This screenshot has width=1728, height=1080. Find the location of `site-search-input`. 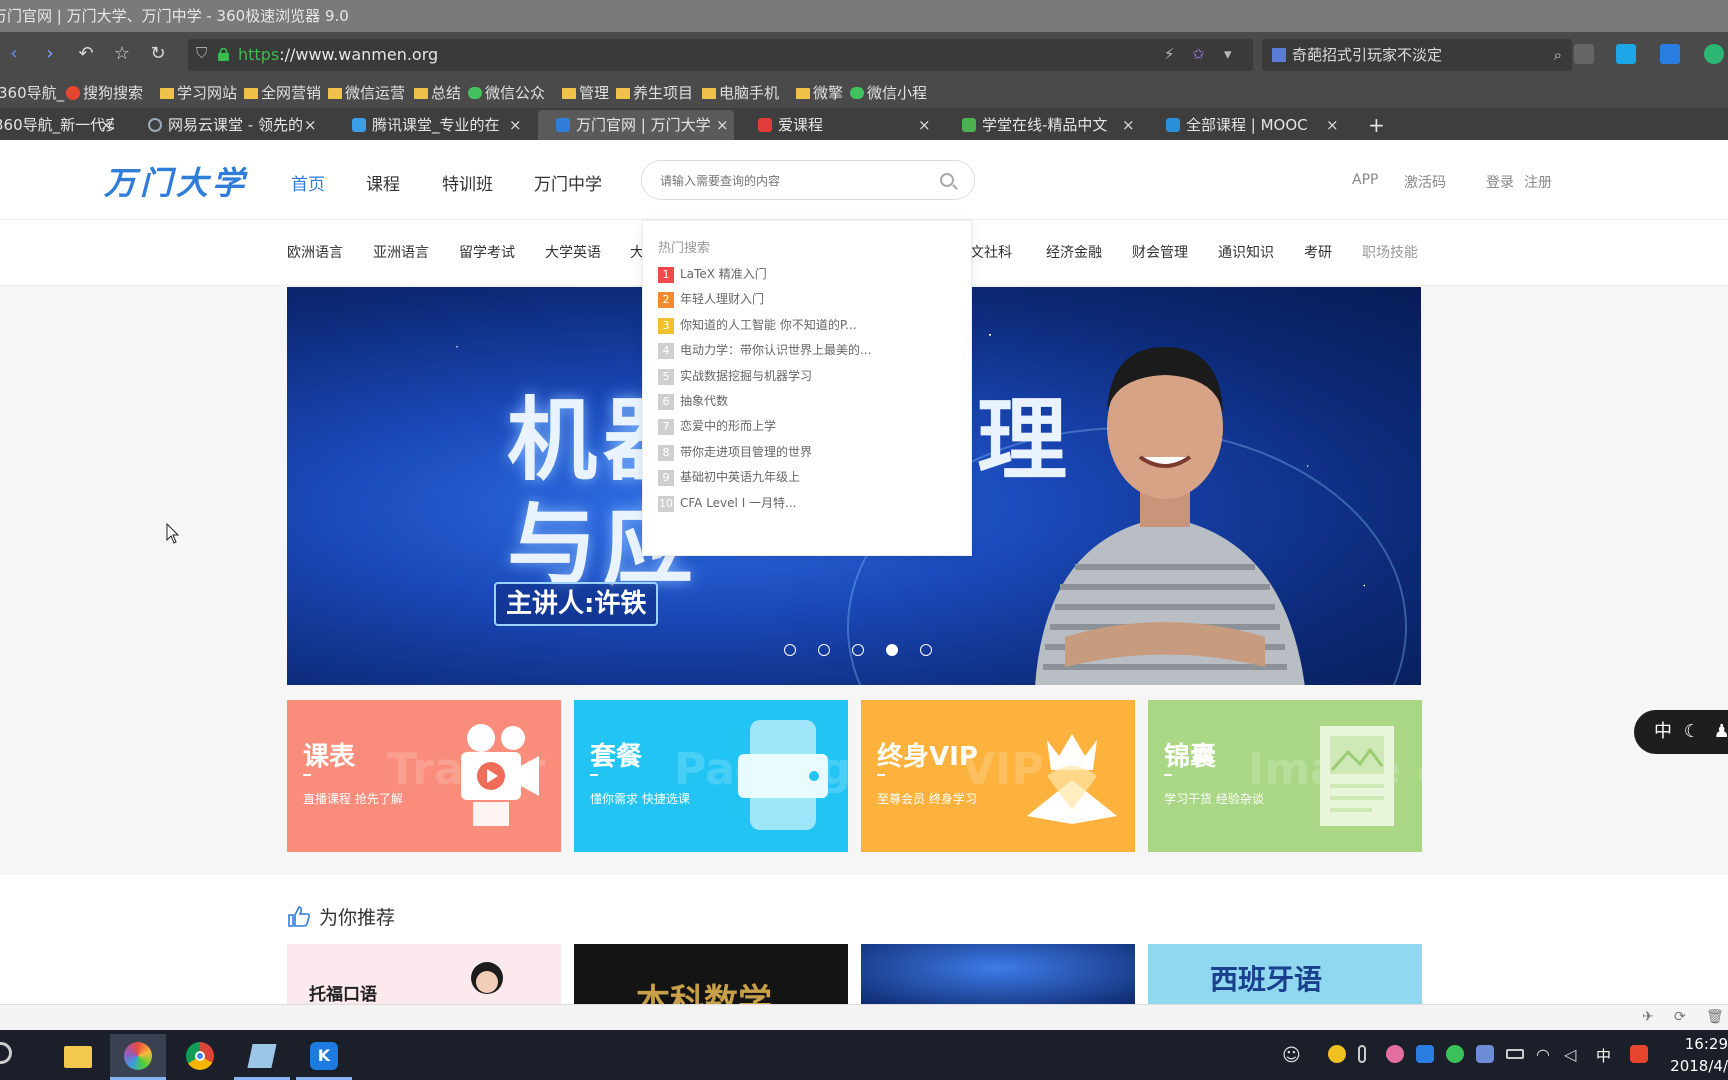

site-search-input is located at coordinates (790, 181).